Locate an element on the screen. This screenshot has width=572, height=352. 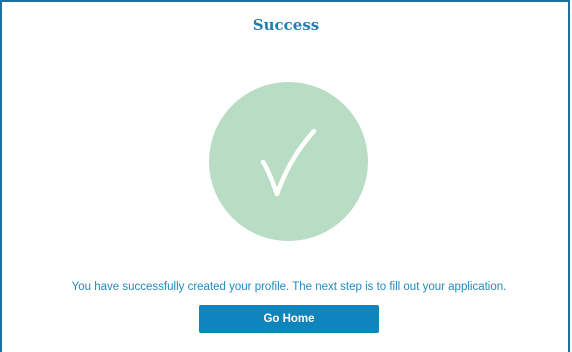
checkmark-icon is located at coordinates (288, 162).